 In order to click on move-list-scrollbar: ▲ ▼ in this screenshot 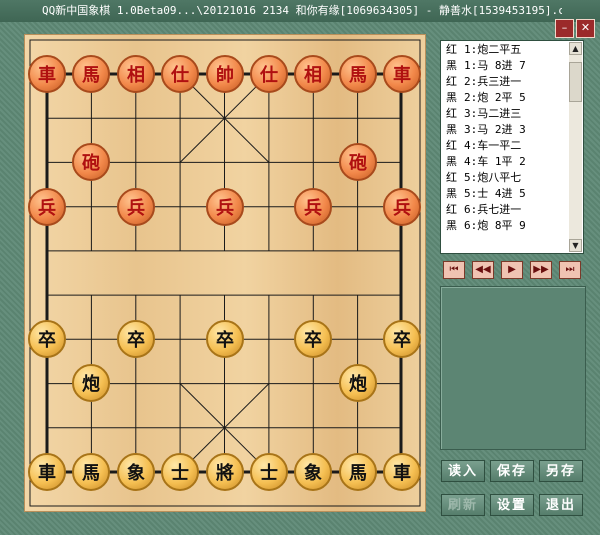, I will do `click(575, 147)`.